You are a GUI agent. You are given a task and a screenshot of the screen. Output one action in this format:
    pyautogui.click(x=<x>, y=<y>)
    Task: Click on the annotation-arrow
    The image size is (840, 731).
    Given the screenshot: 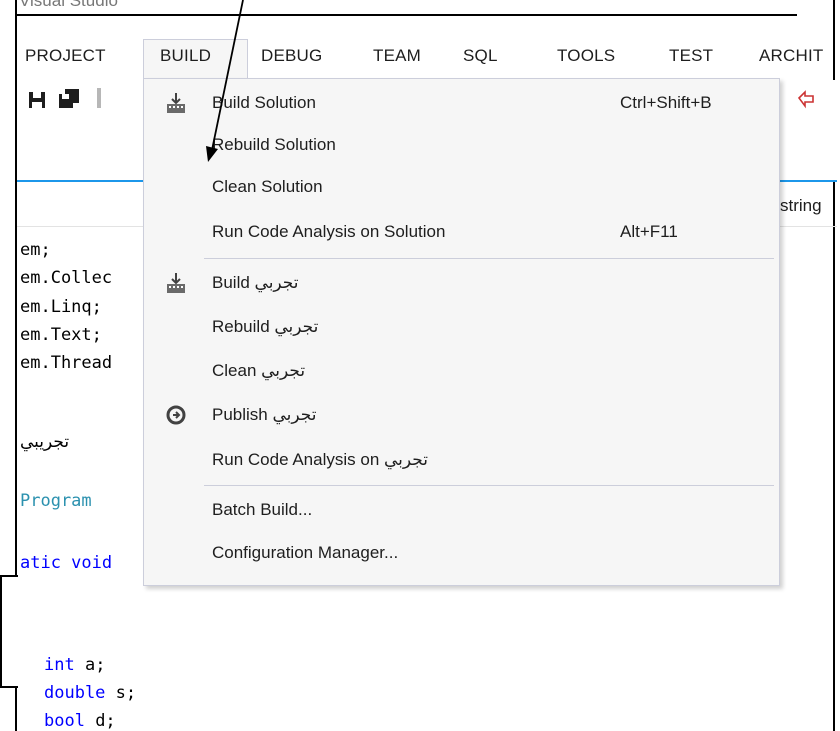 What is the action you would take?
    pyautogui.click(x=225, y=81)
    